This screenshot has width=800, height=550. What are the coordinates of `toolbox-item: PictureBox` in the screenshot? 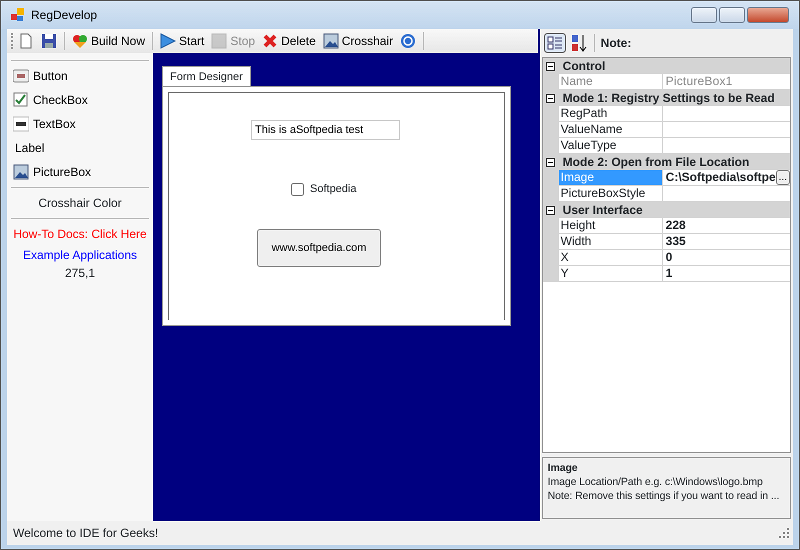 It's located at (80, 172).